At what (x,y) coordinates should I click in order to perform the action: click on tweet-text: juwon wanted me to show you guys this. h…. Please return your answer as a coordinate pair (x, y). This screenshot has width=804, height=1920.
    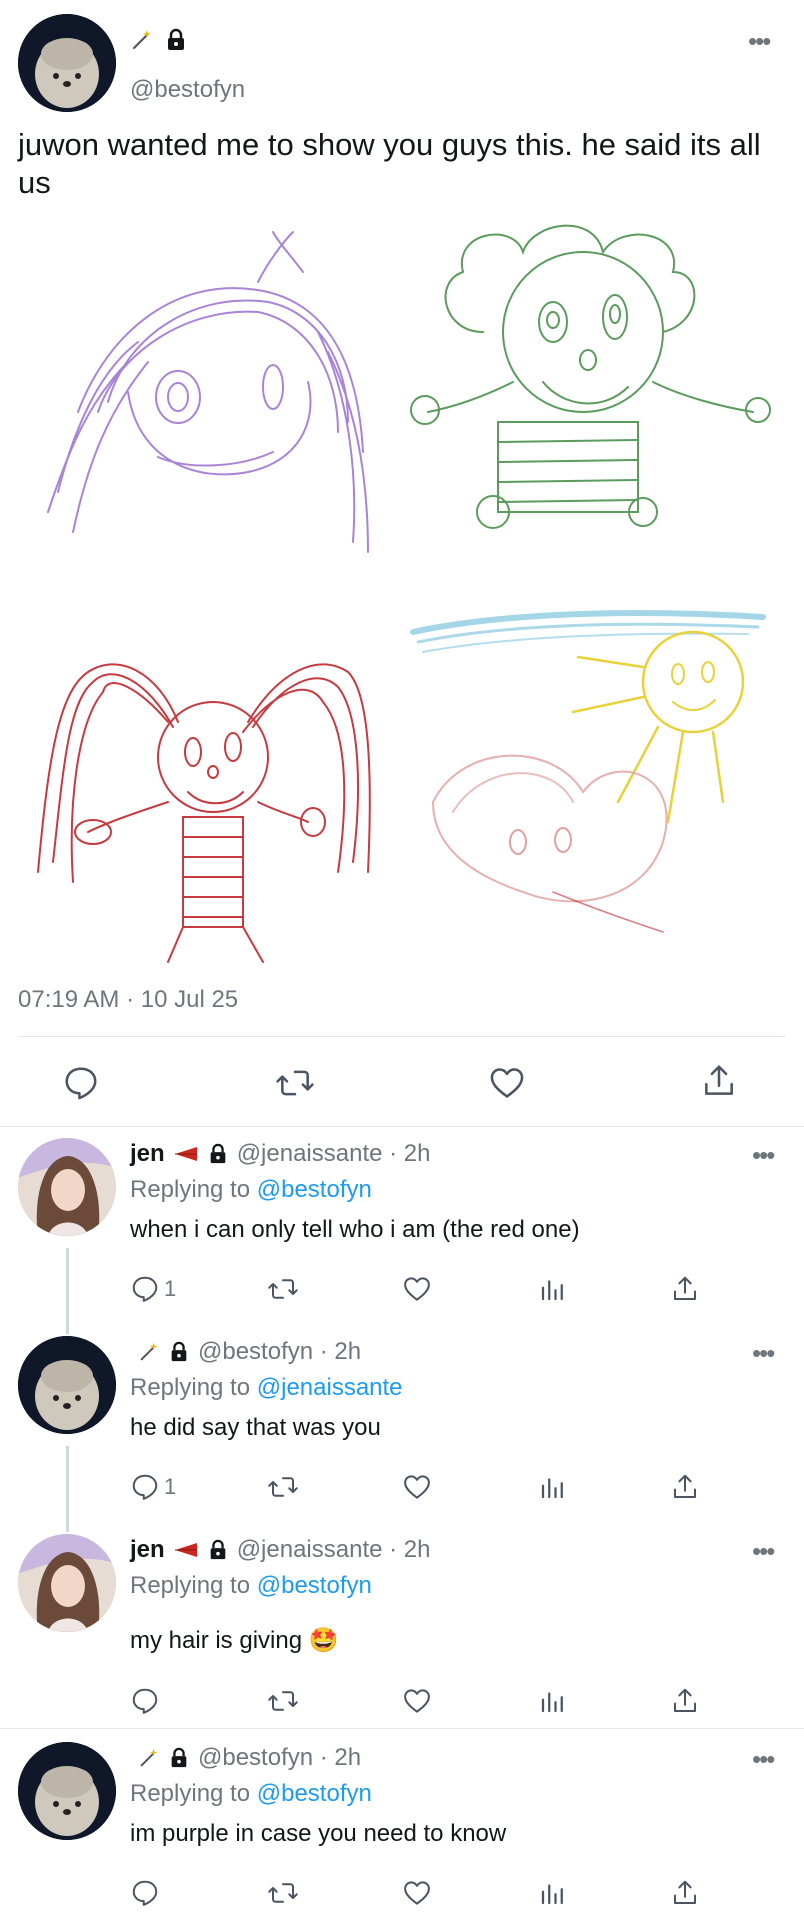
    Looking at the image, I should click on (389, 163).